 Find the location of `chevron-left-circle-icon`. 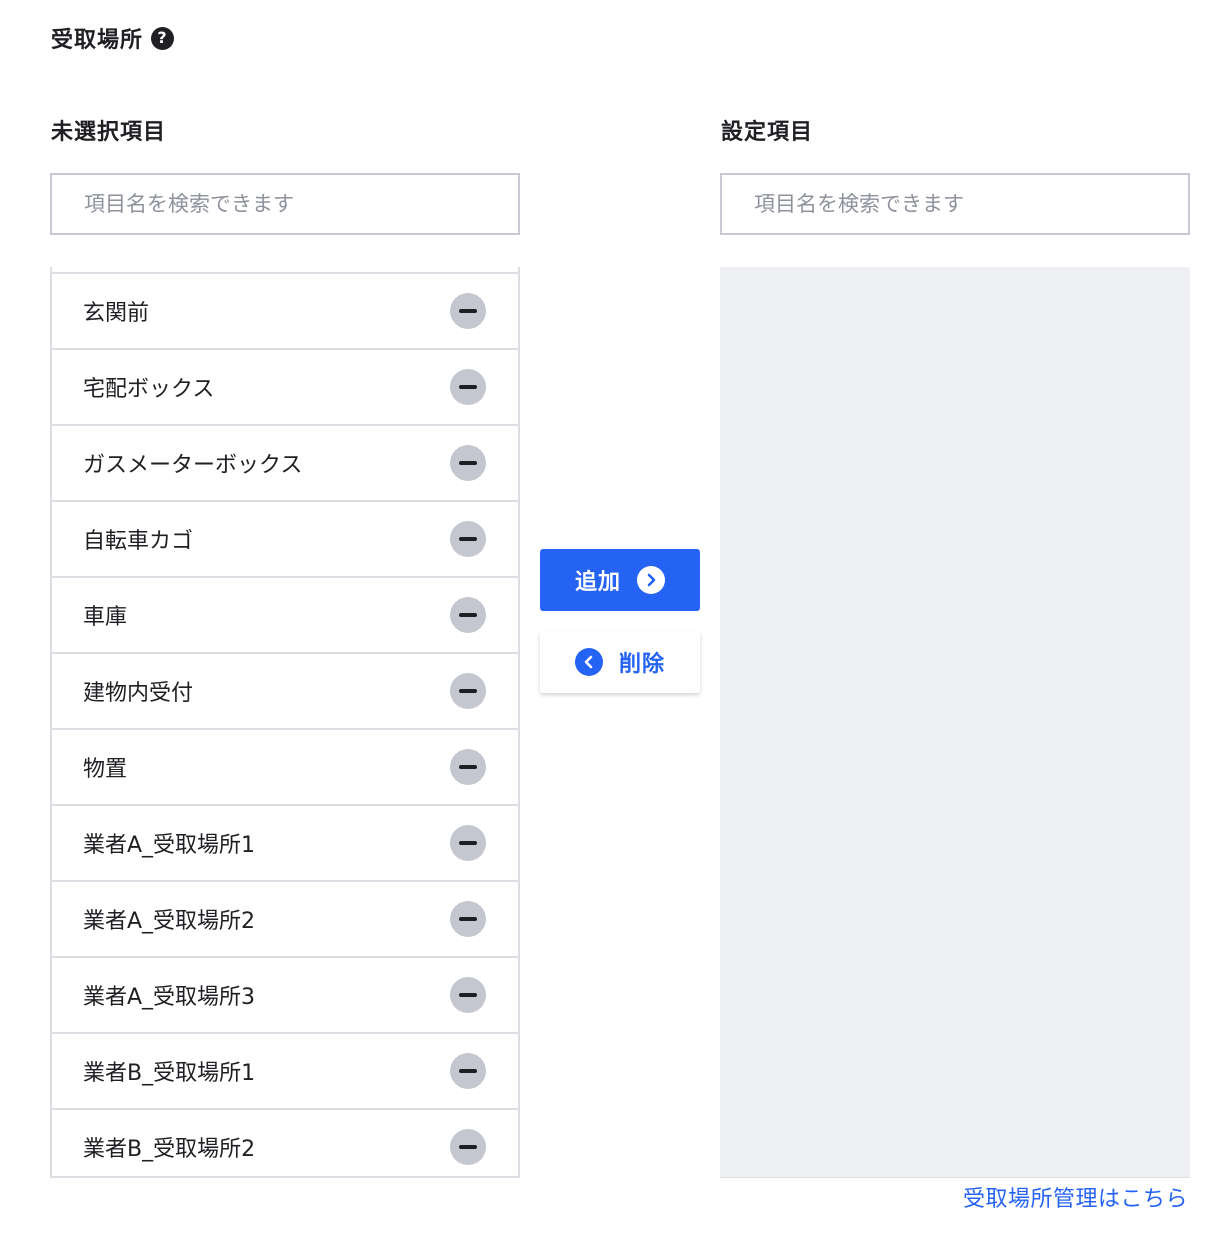

chevron-left-circle-icon is located at coordinates (588, 662).